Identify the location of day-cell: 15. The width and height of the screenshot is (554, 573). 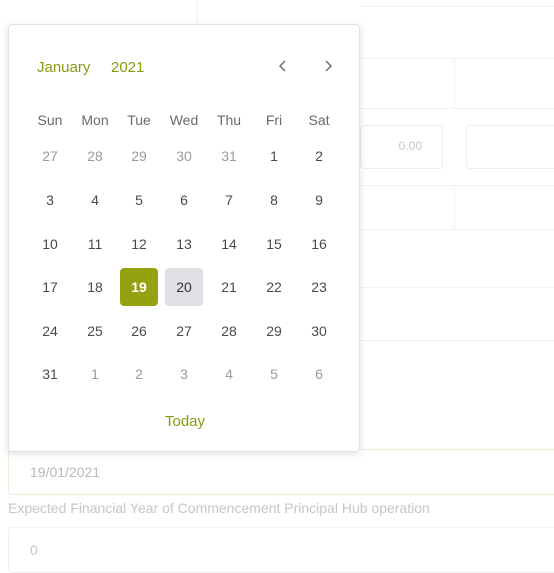
(274, 244).